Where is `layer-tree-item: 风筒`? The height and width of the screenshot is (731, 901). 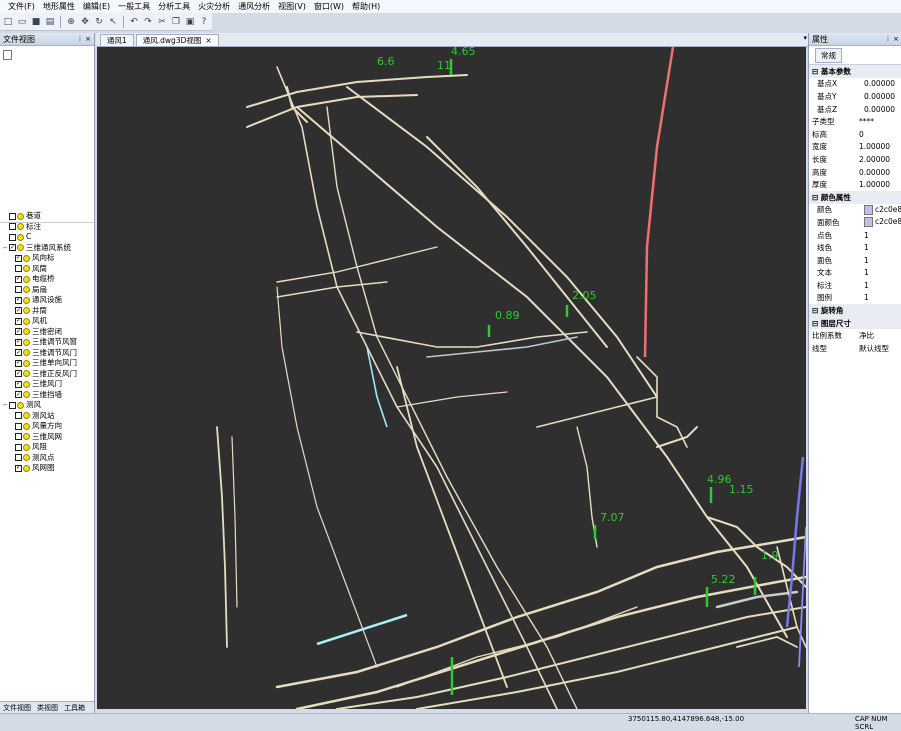 layer-tree-item: 风筒 is located at coordinates (47, 269).